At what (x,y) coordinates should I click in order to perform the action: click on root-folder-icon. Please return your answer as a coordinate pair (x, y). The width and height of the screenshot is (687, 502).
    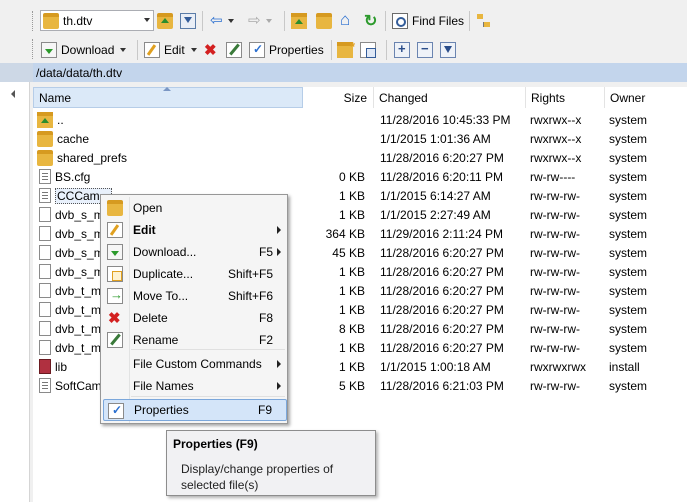
    Looking at the image, I should click on (324, 21).